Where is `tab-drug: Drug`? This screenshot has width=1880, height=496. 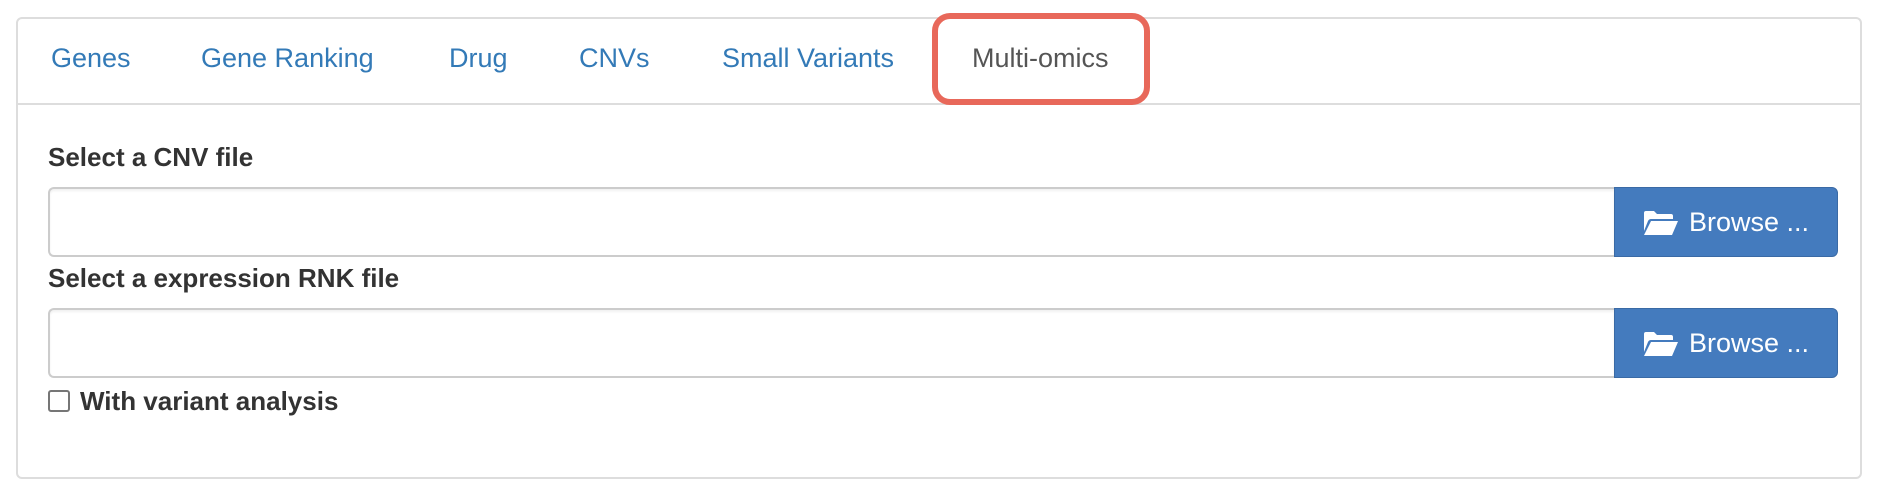
tab-drug: Drug is located at coordinates (478, 58).